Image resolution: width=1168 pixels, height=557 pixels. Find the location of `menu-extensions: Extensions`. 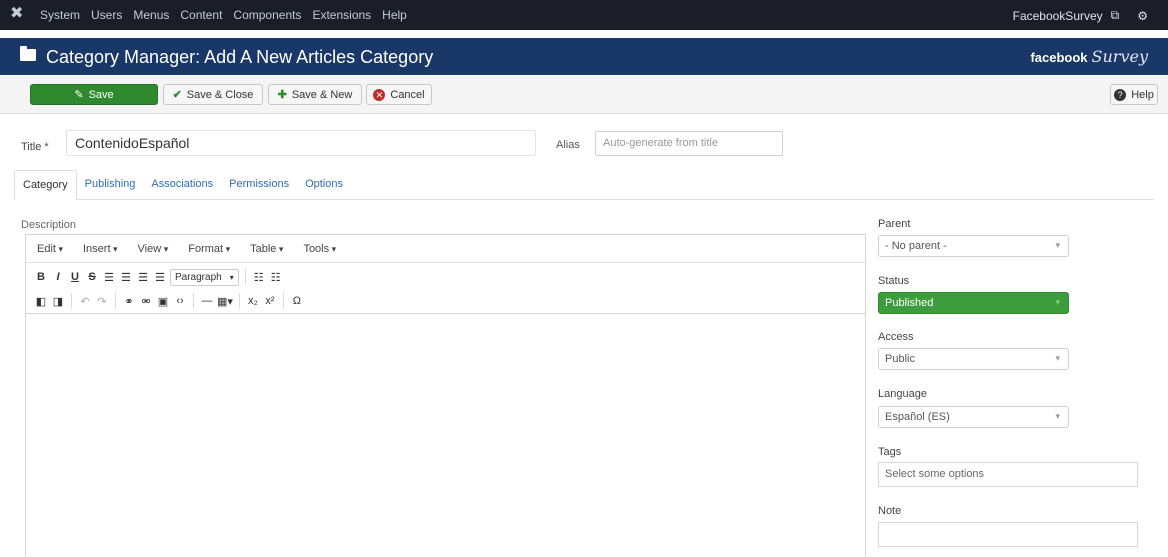

menu-extensions: Extensions is located at coordinates (341, 15).